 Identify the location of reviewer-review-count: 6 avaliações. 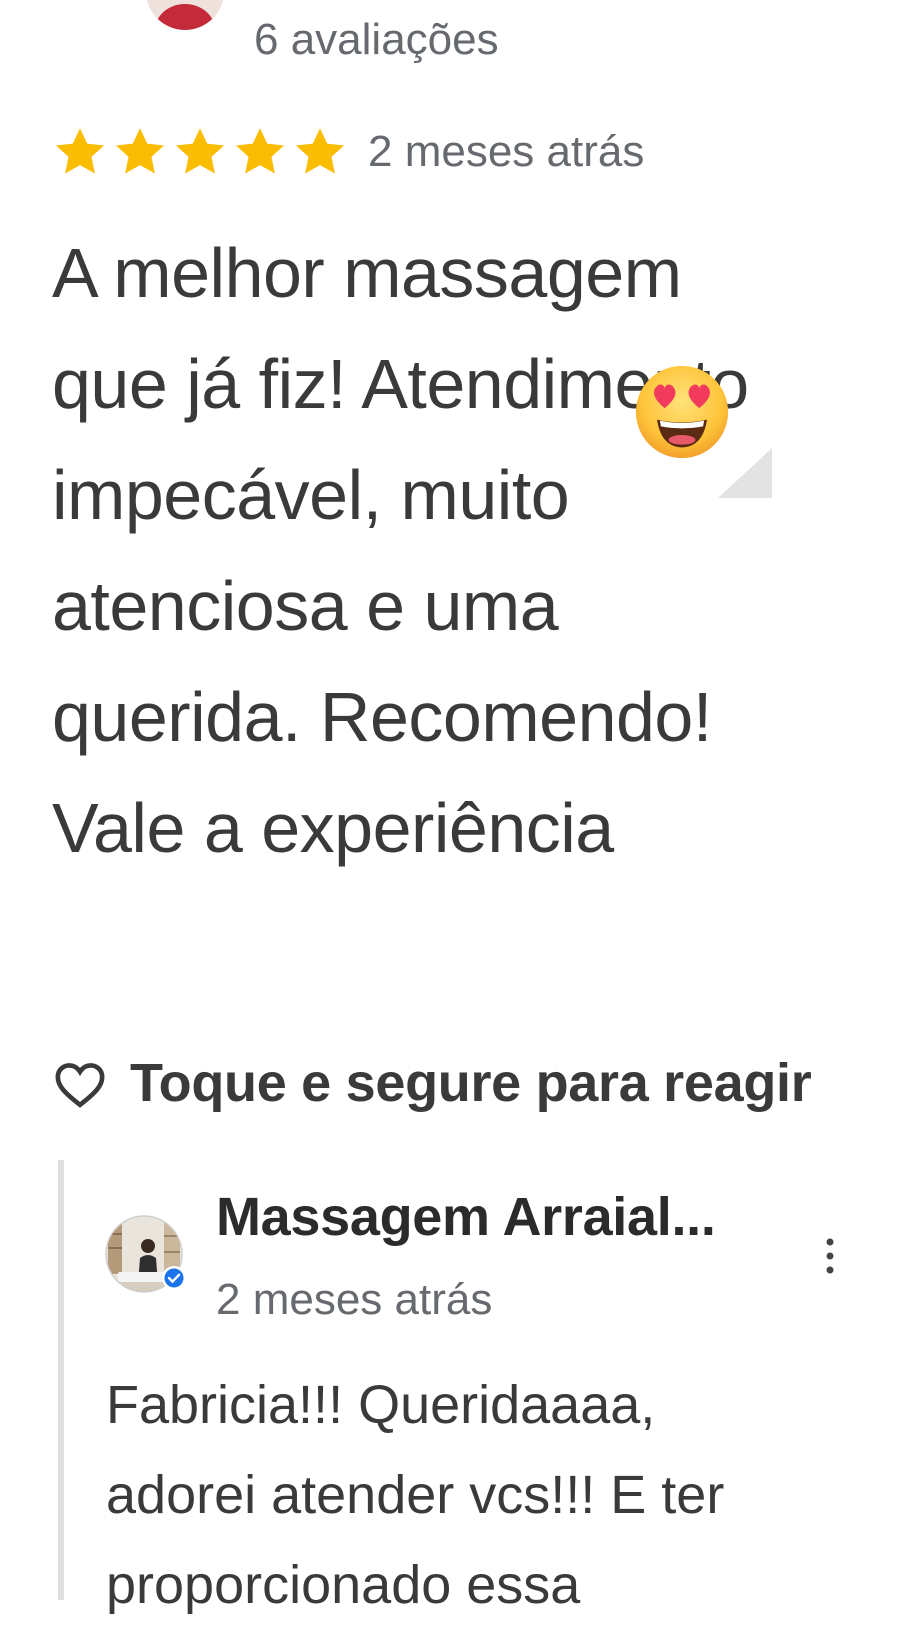
(376, 39).